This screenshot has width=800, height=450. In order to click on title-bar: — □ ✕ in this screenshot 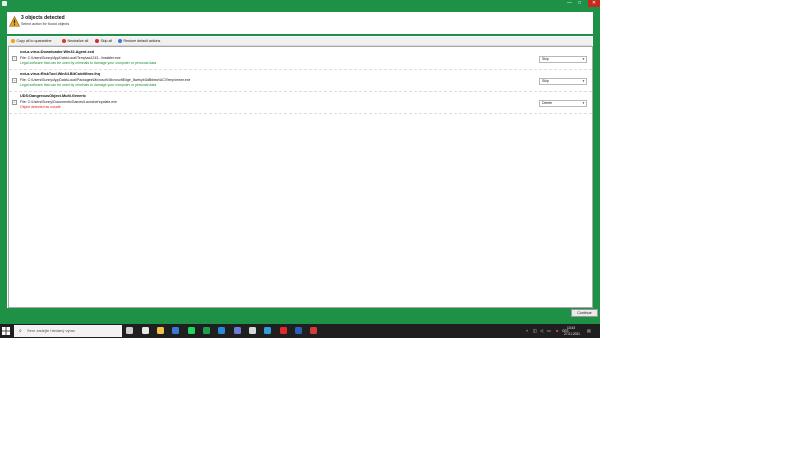, I will do `click(300, 3)`.